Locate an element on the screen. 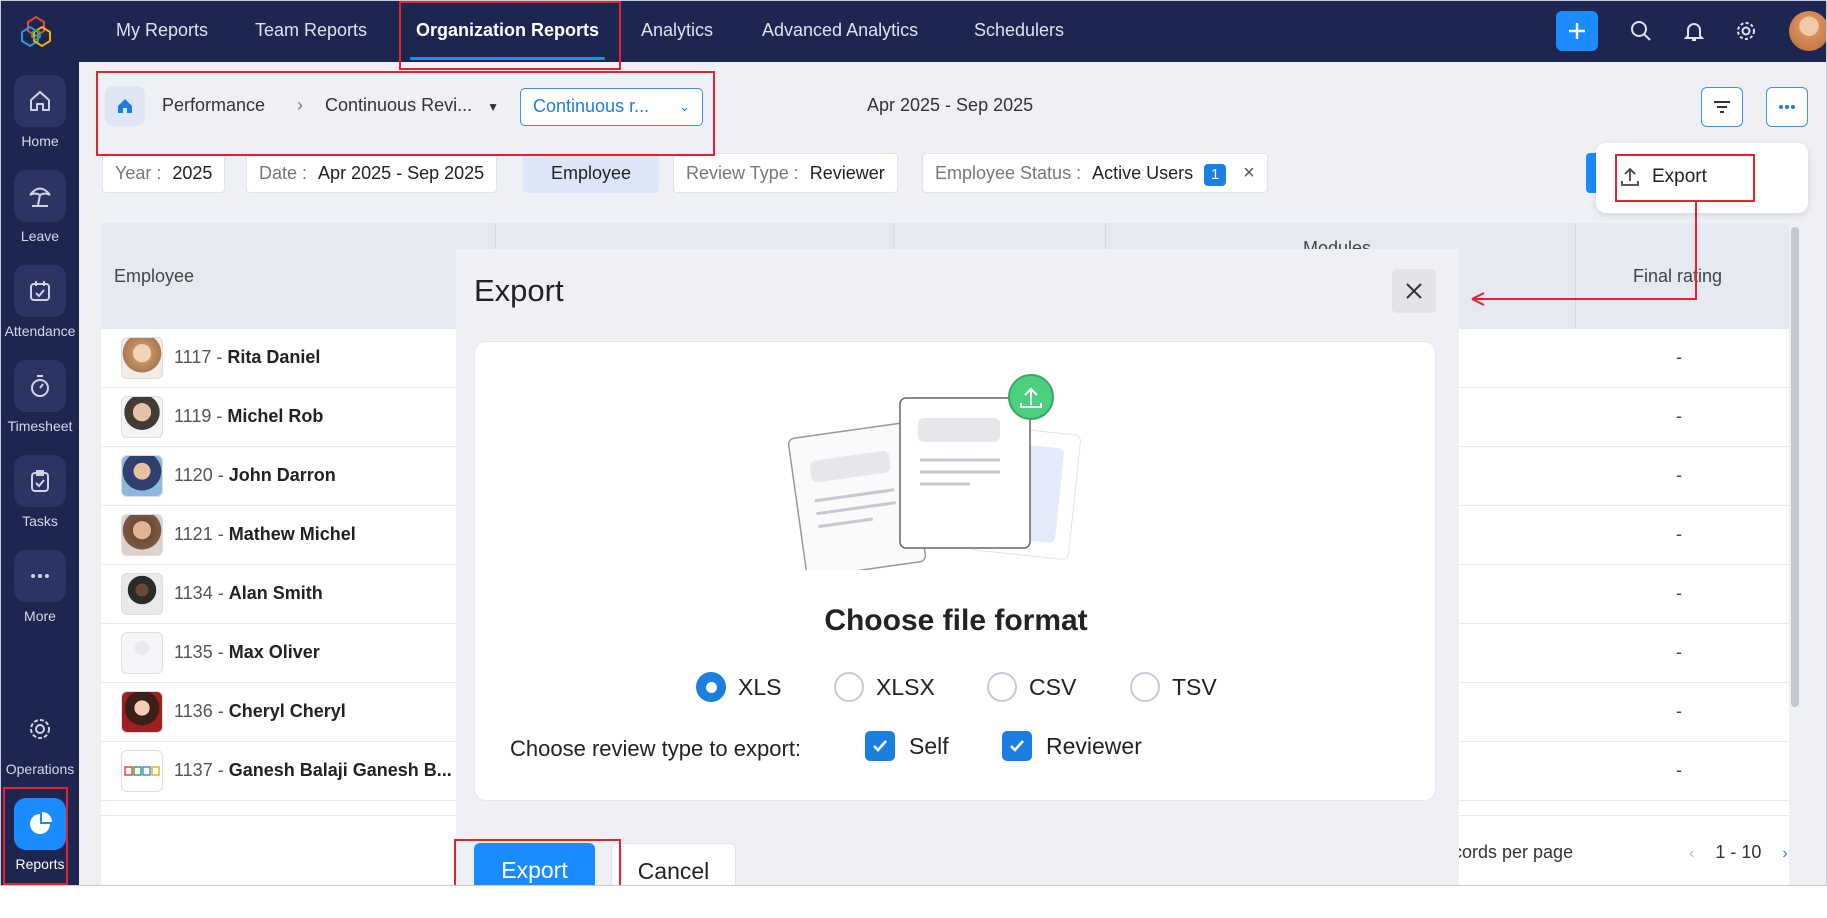 This screenshot has height=918, width=1827. calendar-check-icon is located at coordinates (40, 291).